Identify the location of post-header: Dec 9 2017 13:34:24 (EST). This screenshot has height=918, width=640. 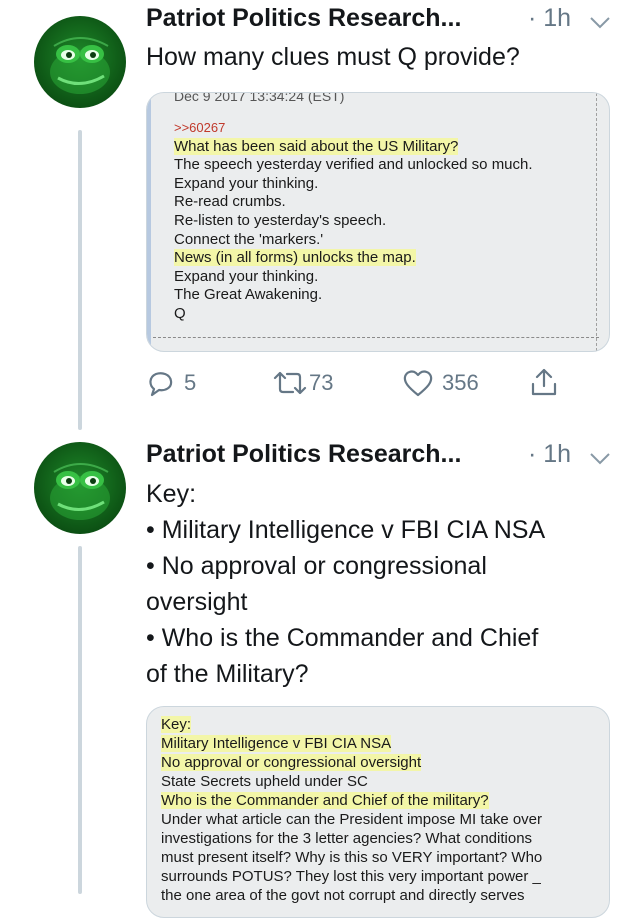
(259, 98).